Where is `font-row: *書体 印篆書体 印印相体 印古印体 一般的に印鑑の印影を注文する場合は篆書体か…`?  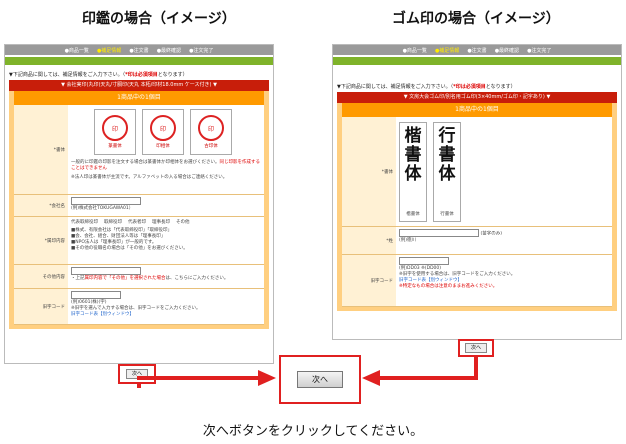
font-row: *書体 印篆書体 印印相体 印古印体 一般的に印鑑の印影を注文する場合は篆書体か… is located at coordinates (139, 150).